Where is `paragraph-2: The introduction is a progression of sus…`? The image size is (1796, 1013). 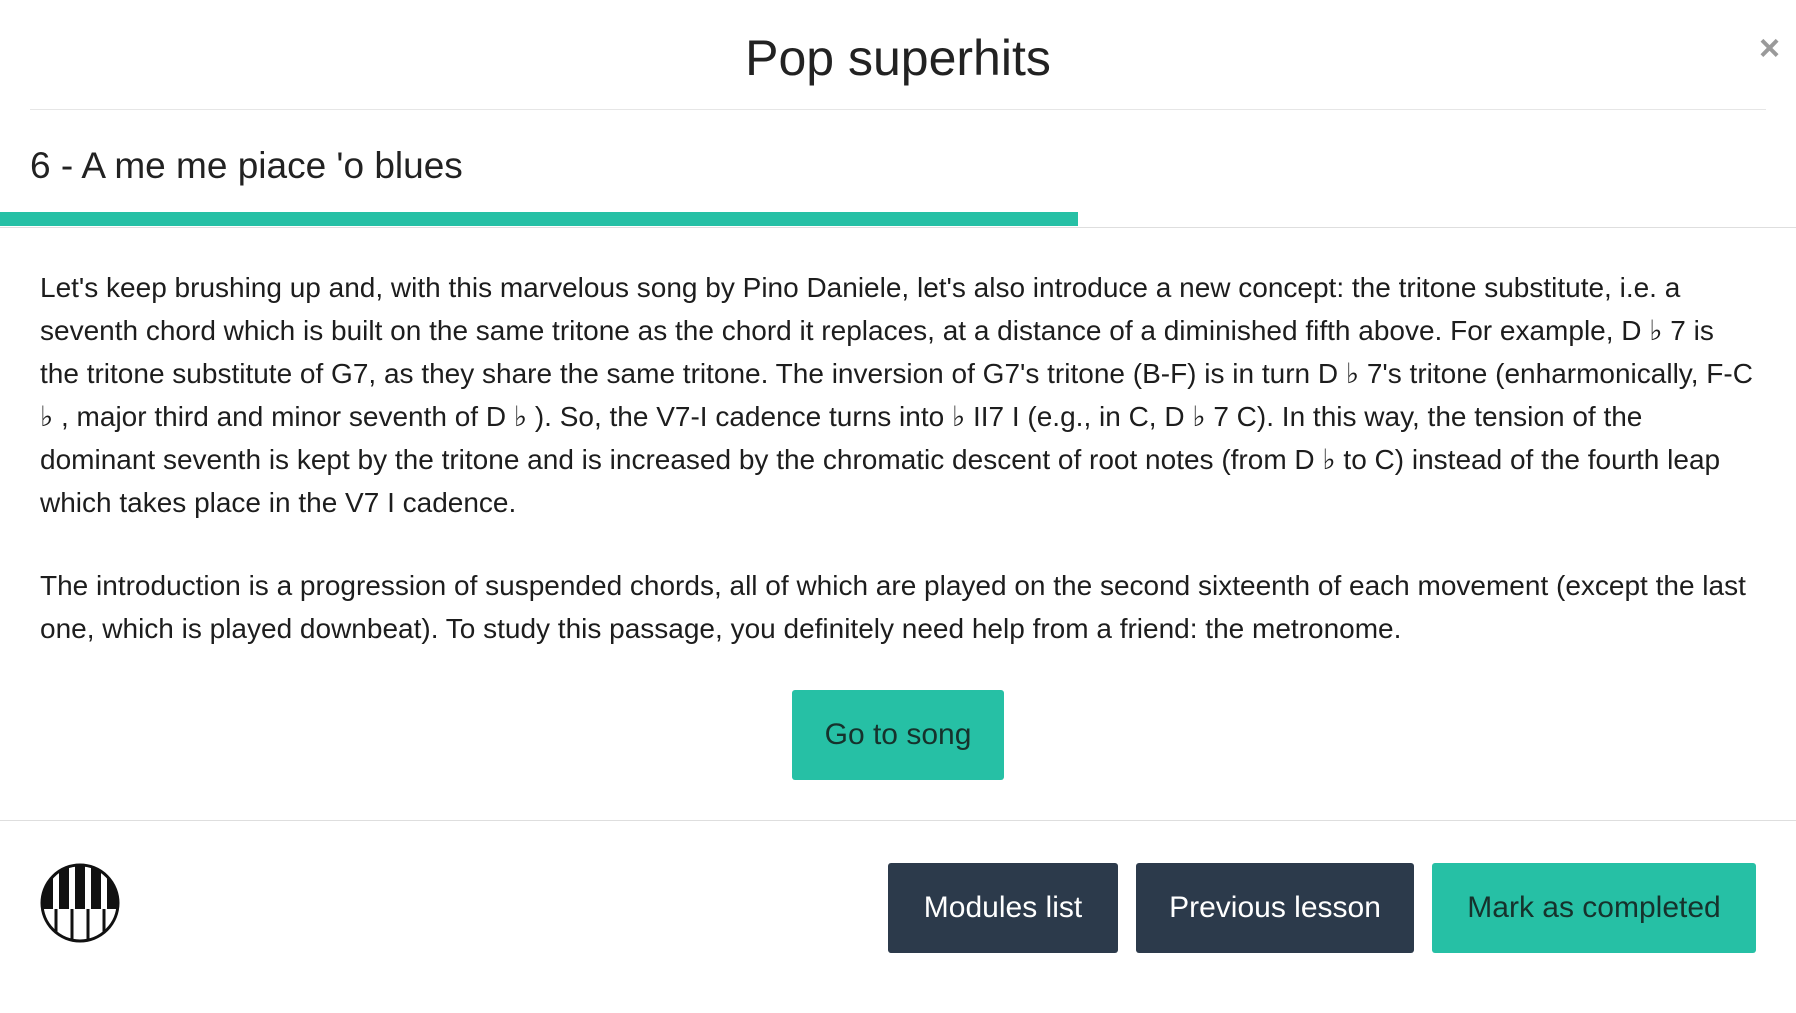
paragraph-2: The introduction is a progression of sus… is located at coordinates (893, 607).